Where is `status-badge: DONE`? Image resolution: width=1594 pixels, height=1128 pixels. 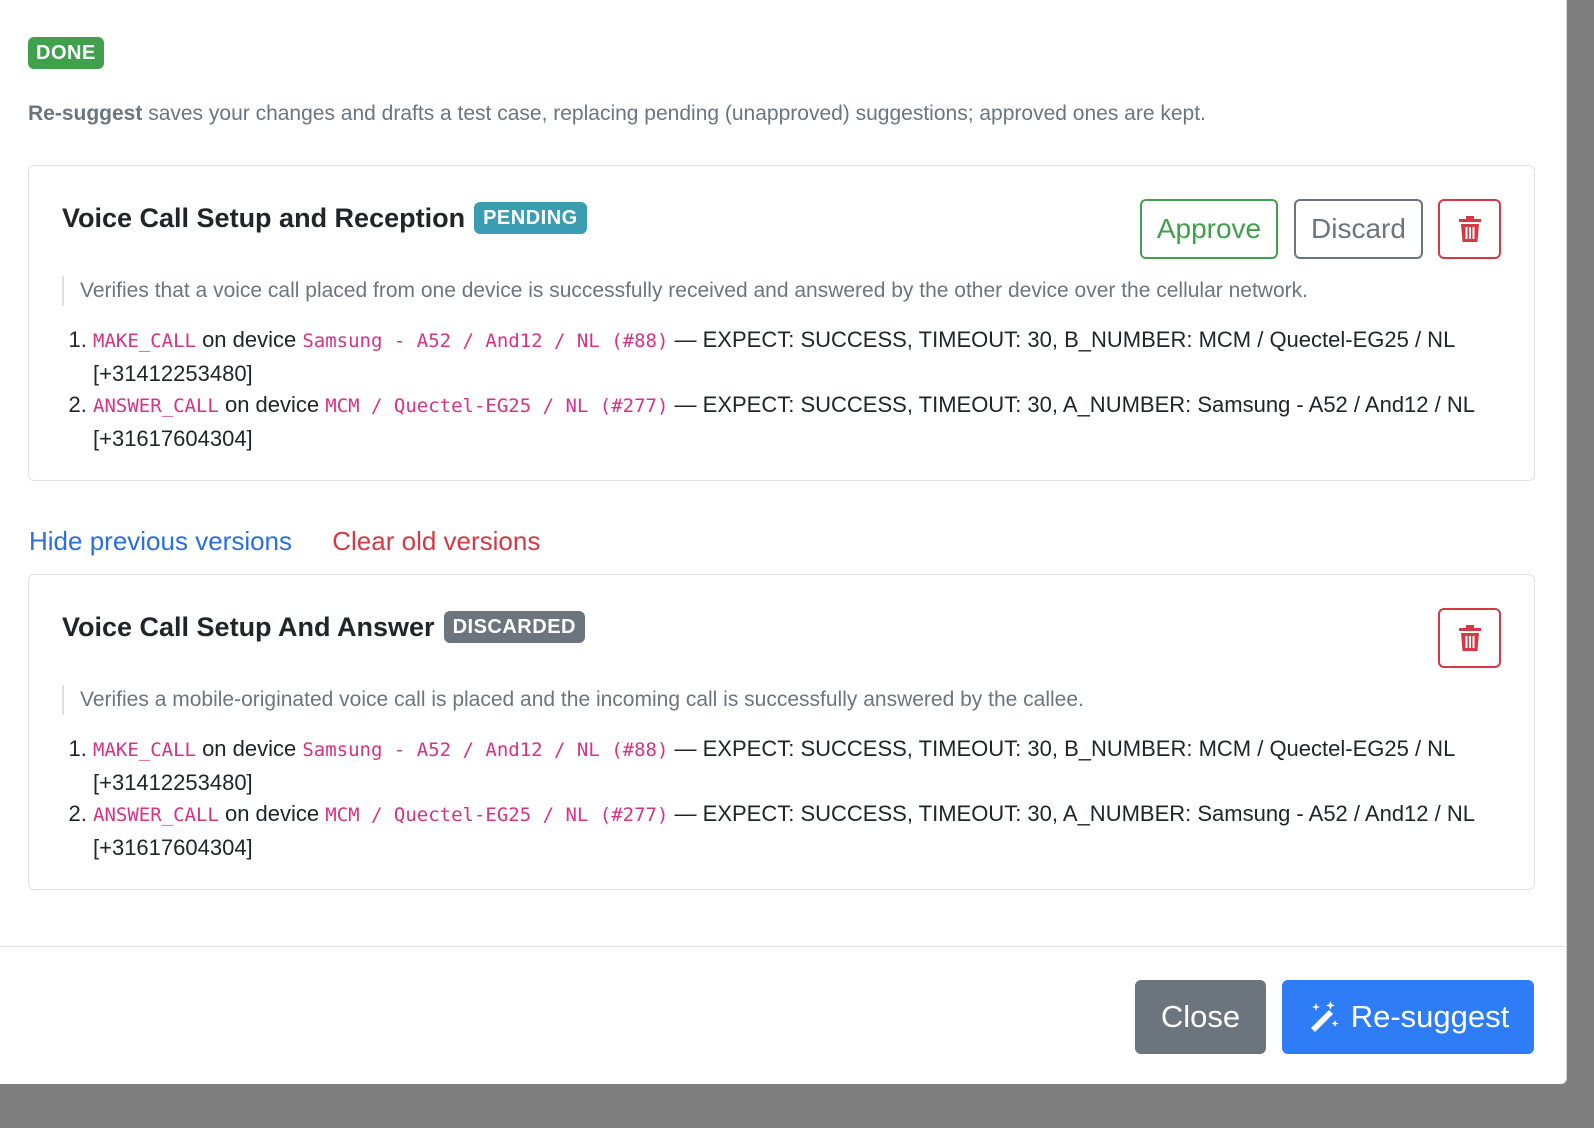
status-badge: DONE is located at coordinates (66, 53).